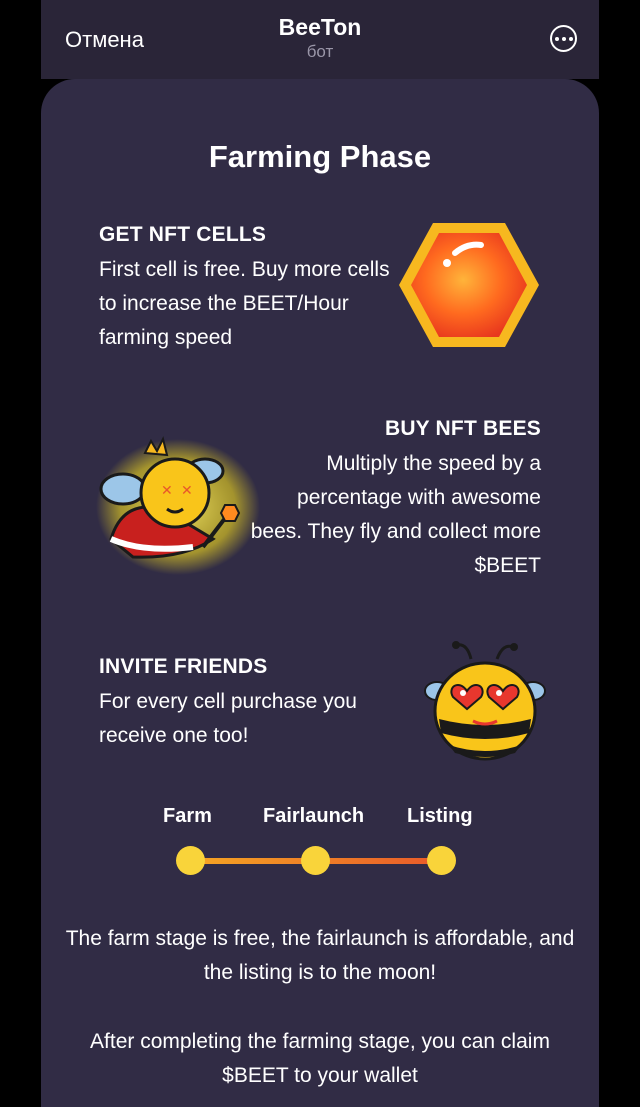  I want to click on timeline-label-farm: Farm, so click(187, 816).